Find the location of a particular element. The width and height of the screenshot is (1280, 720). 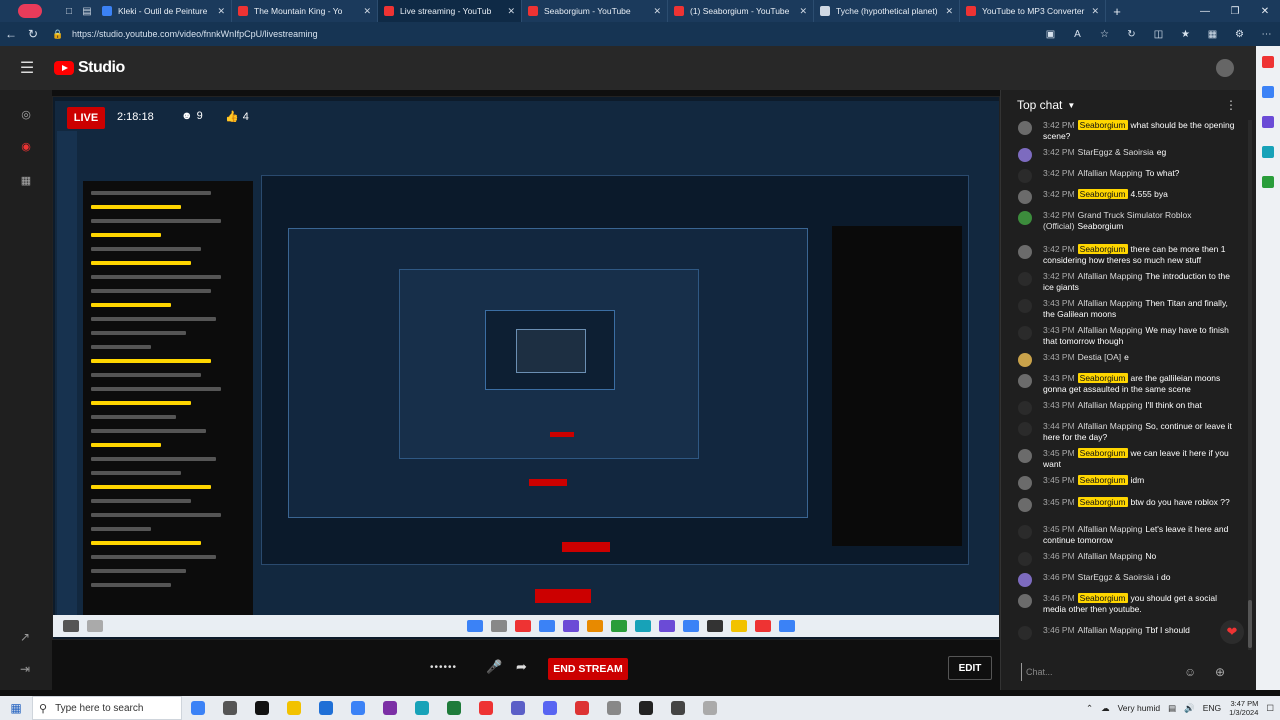

tab-actions-icon: ▤ is located at coordinates (87, 11).